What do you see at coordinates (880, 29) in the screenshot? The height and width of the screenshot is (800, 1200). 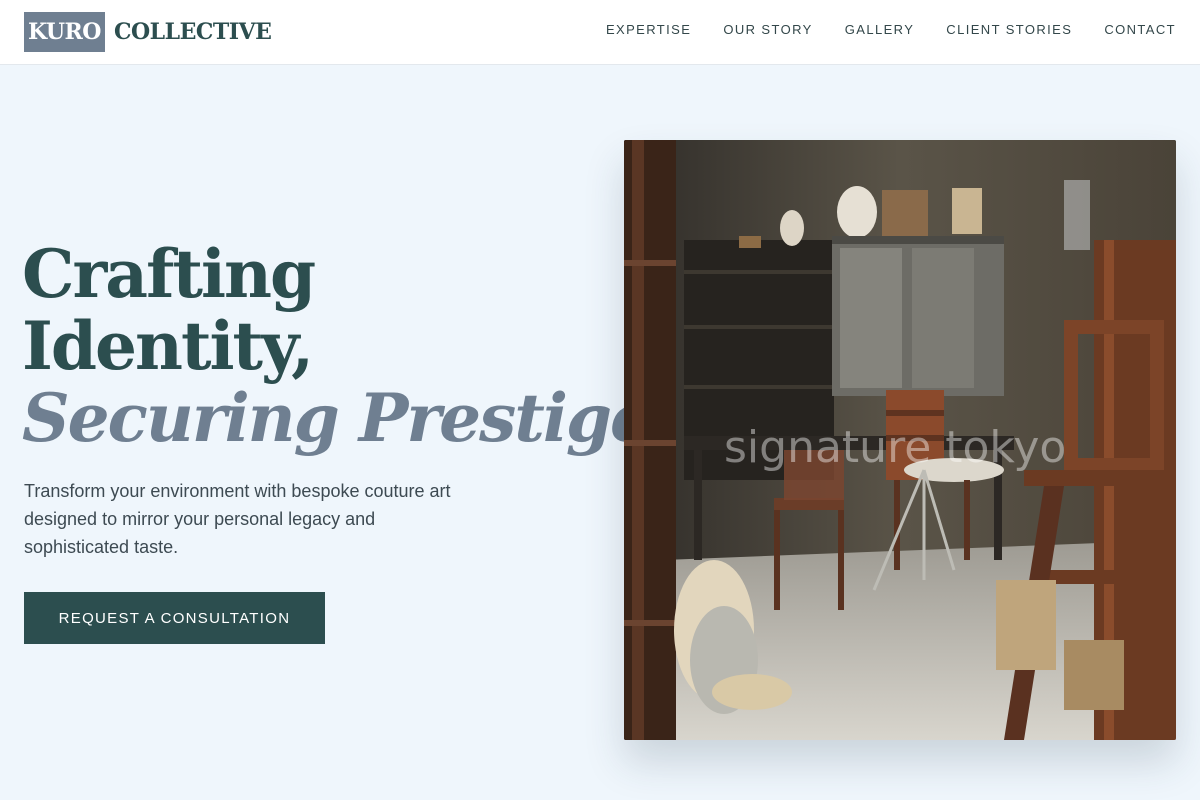 I see `nav-item-gallery: GALLERY` at bounding box center [880, 29].